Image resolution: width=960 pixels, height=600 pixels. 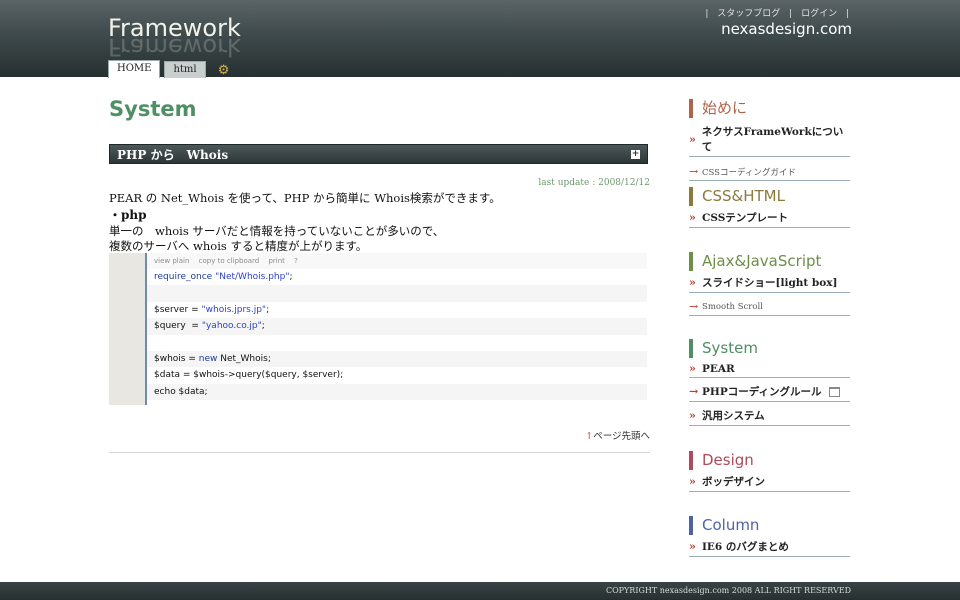 I want to click on page-top-link: ↑ページ先頭へ, so click(x=617, y=435).